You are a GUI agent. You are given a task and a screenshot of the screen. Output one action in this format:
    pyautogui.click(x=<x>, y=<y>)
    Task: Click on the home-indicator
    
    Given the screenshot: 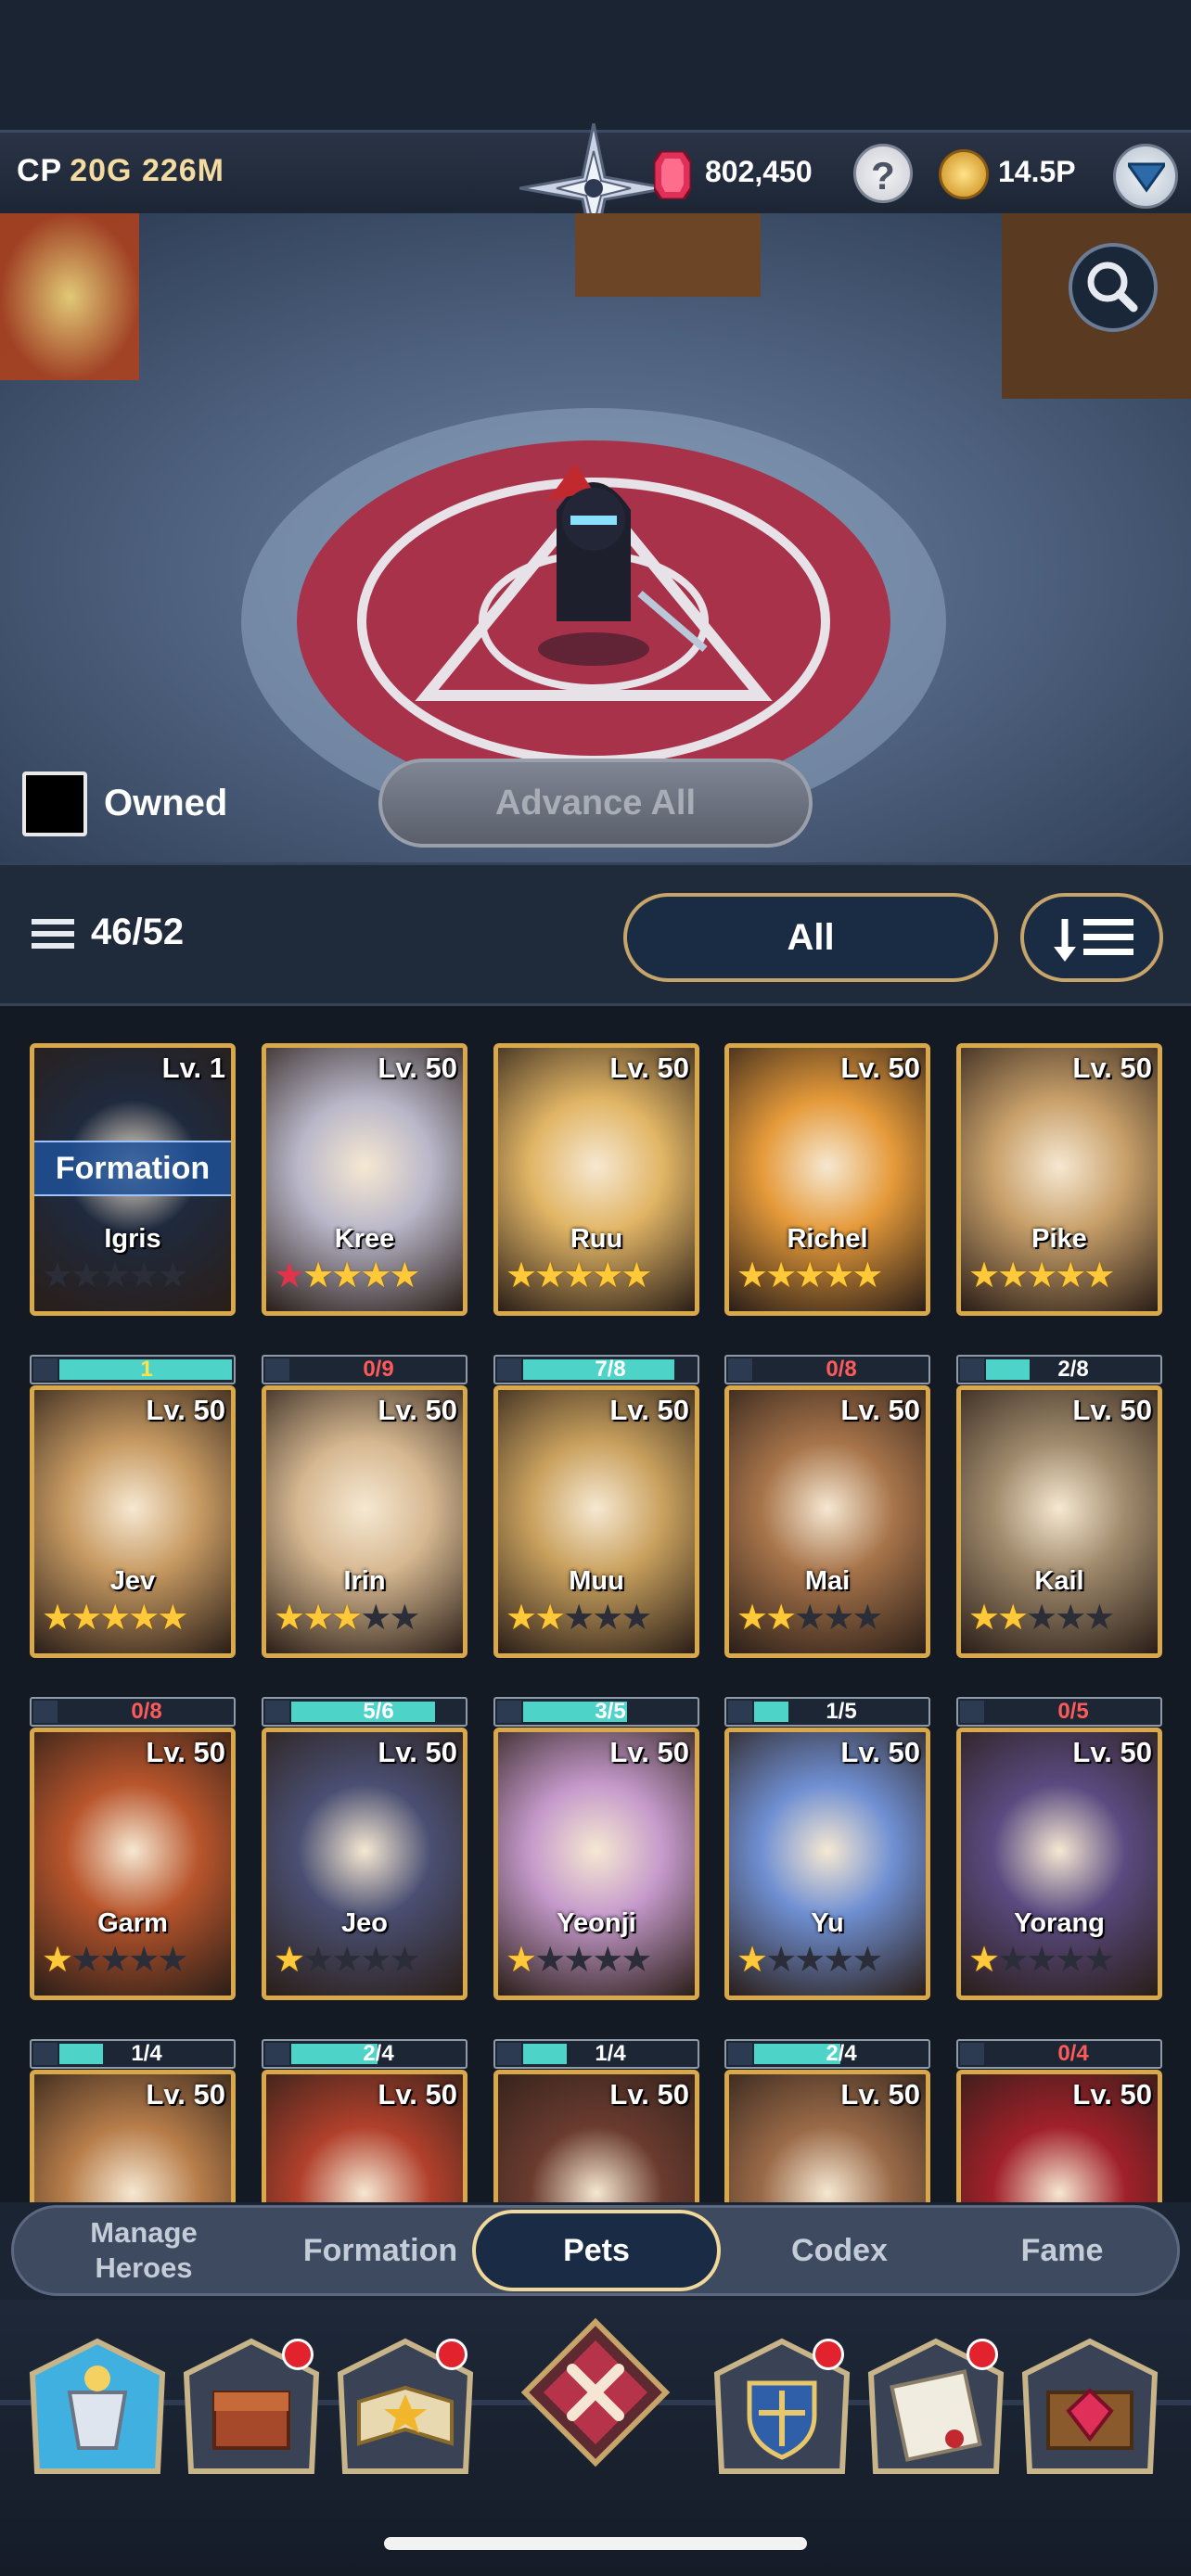 What is the action you would take?
    pyautogui.click(x=595, y=2543)
    